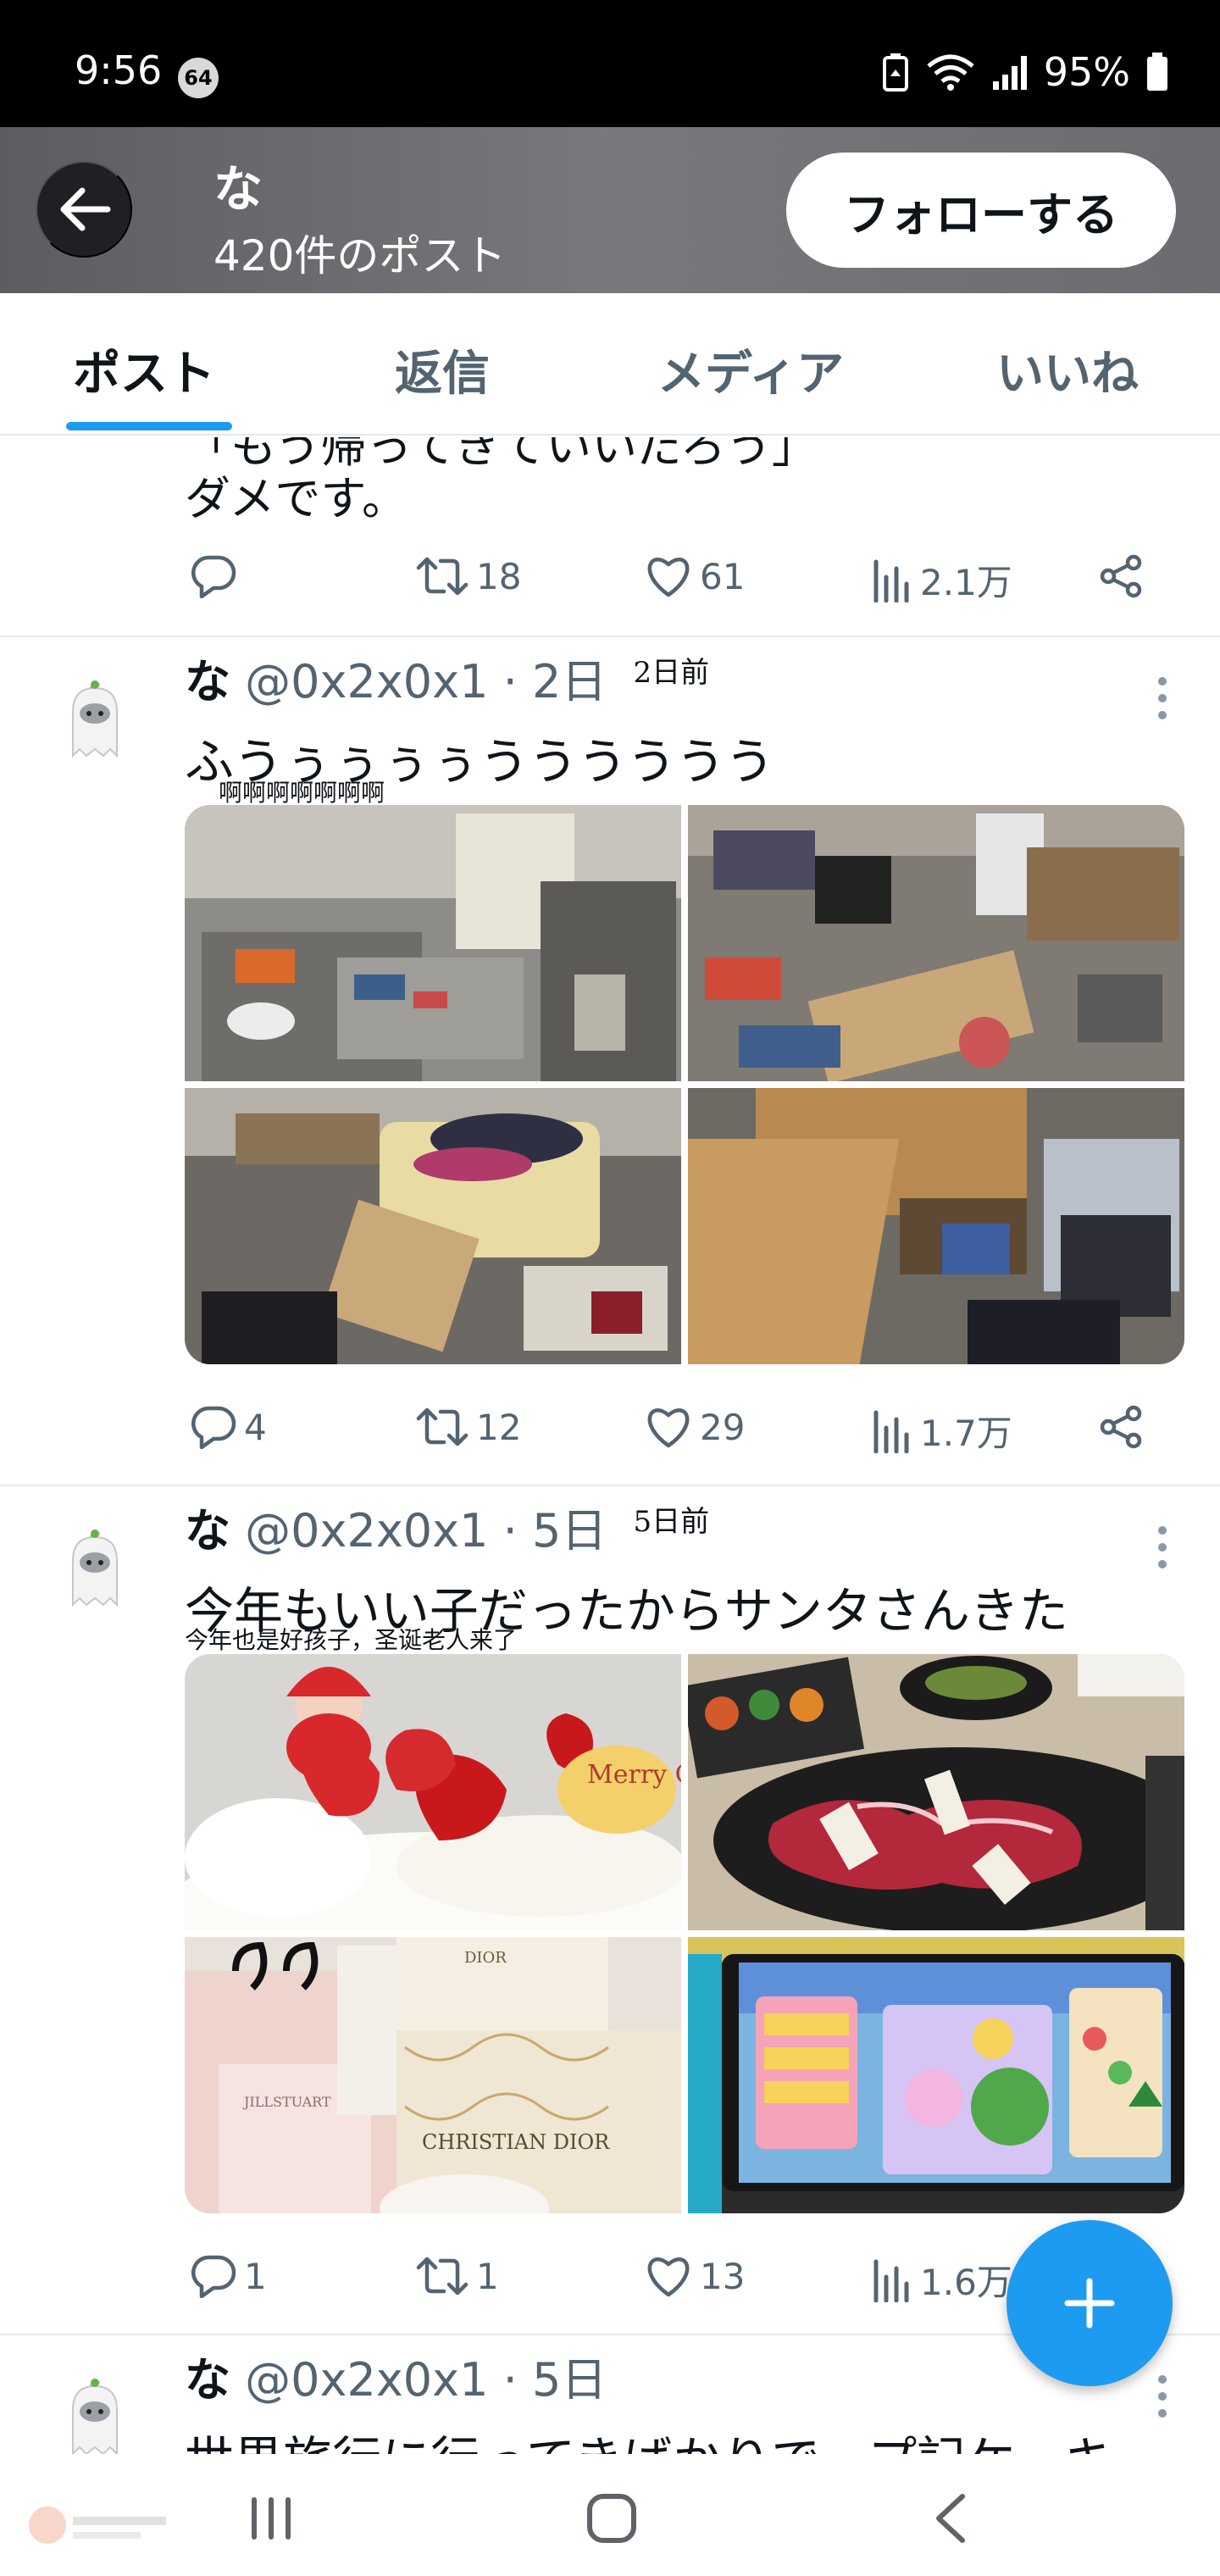  Describe the element at coordinates (433, 1792) in the screenshot. I see `media-image-cake: Merry Christmas` at that location.